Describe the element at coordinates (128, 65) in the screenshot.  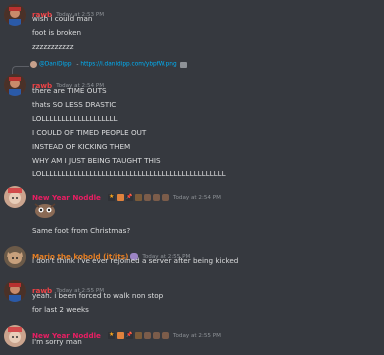
I see `reply-link: https://i.danidipp.com/ybpfW.png` at that location.